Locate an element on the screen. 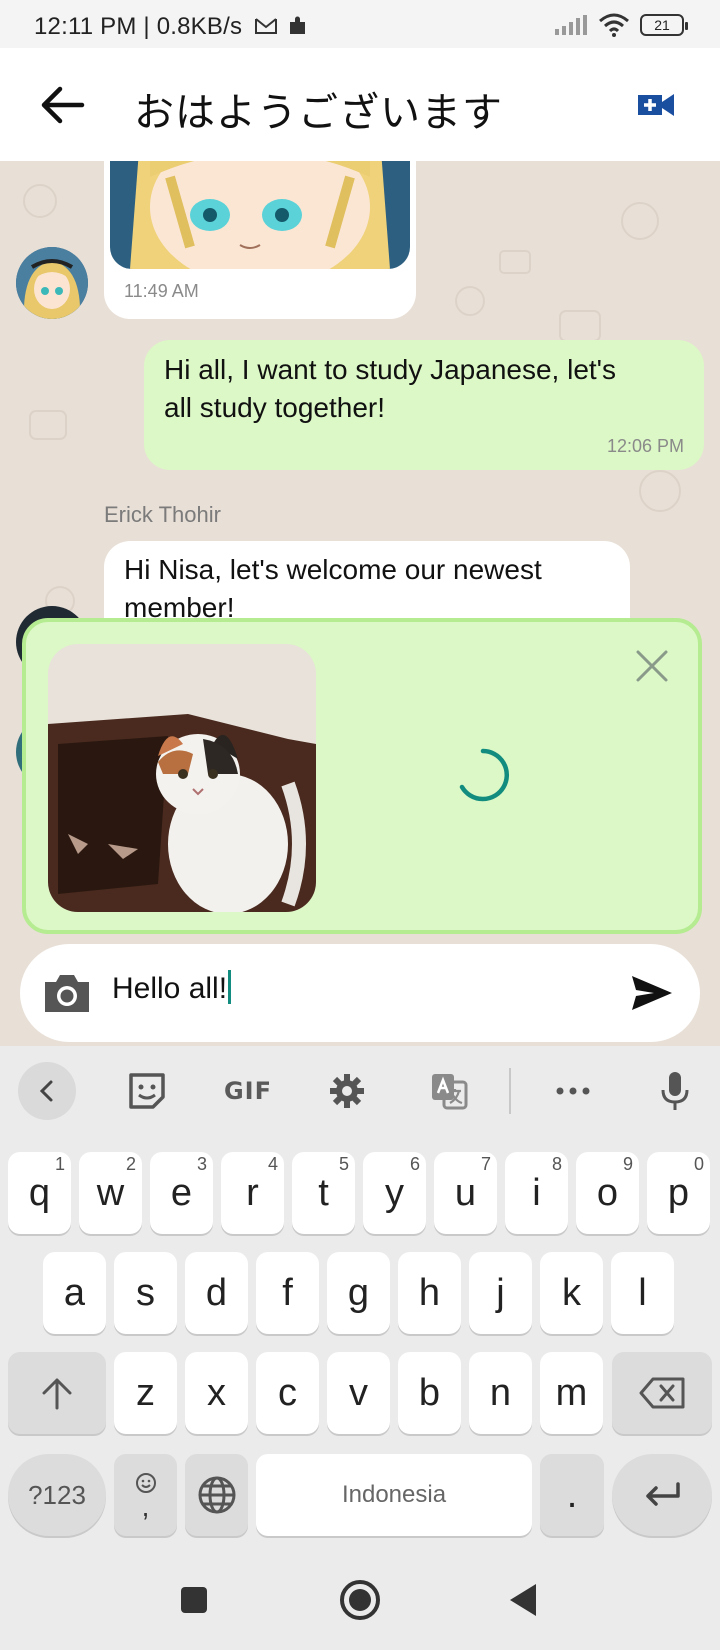  key-h: h is located at coordinates (429, 1293).